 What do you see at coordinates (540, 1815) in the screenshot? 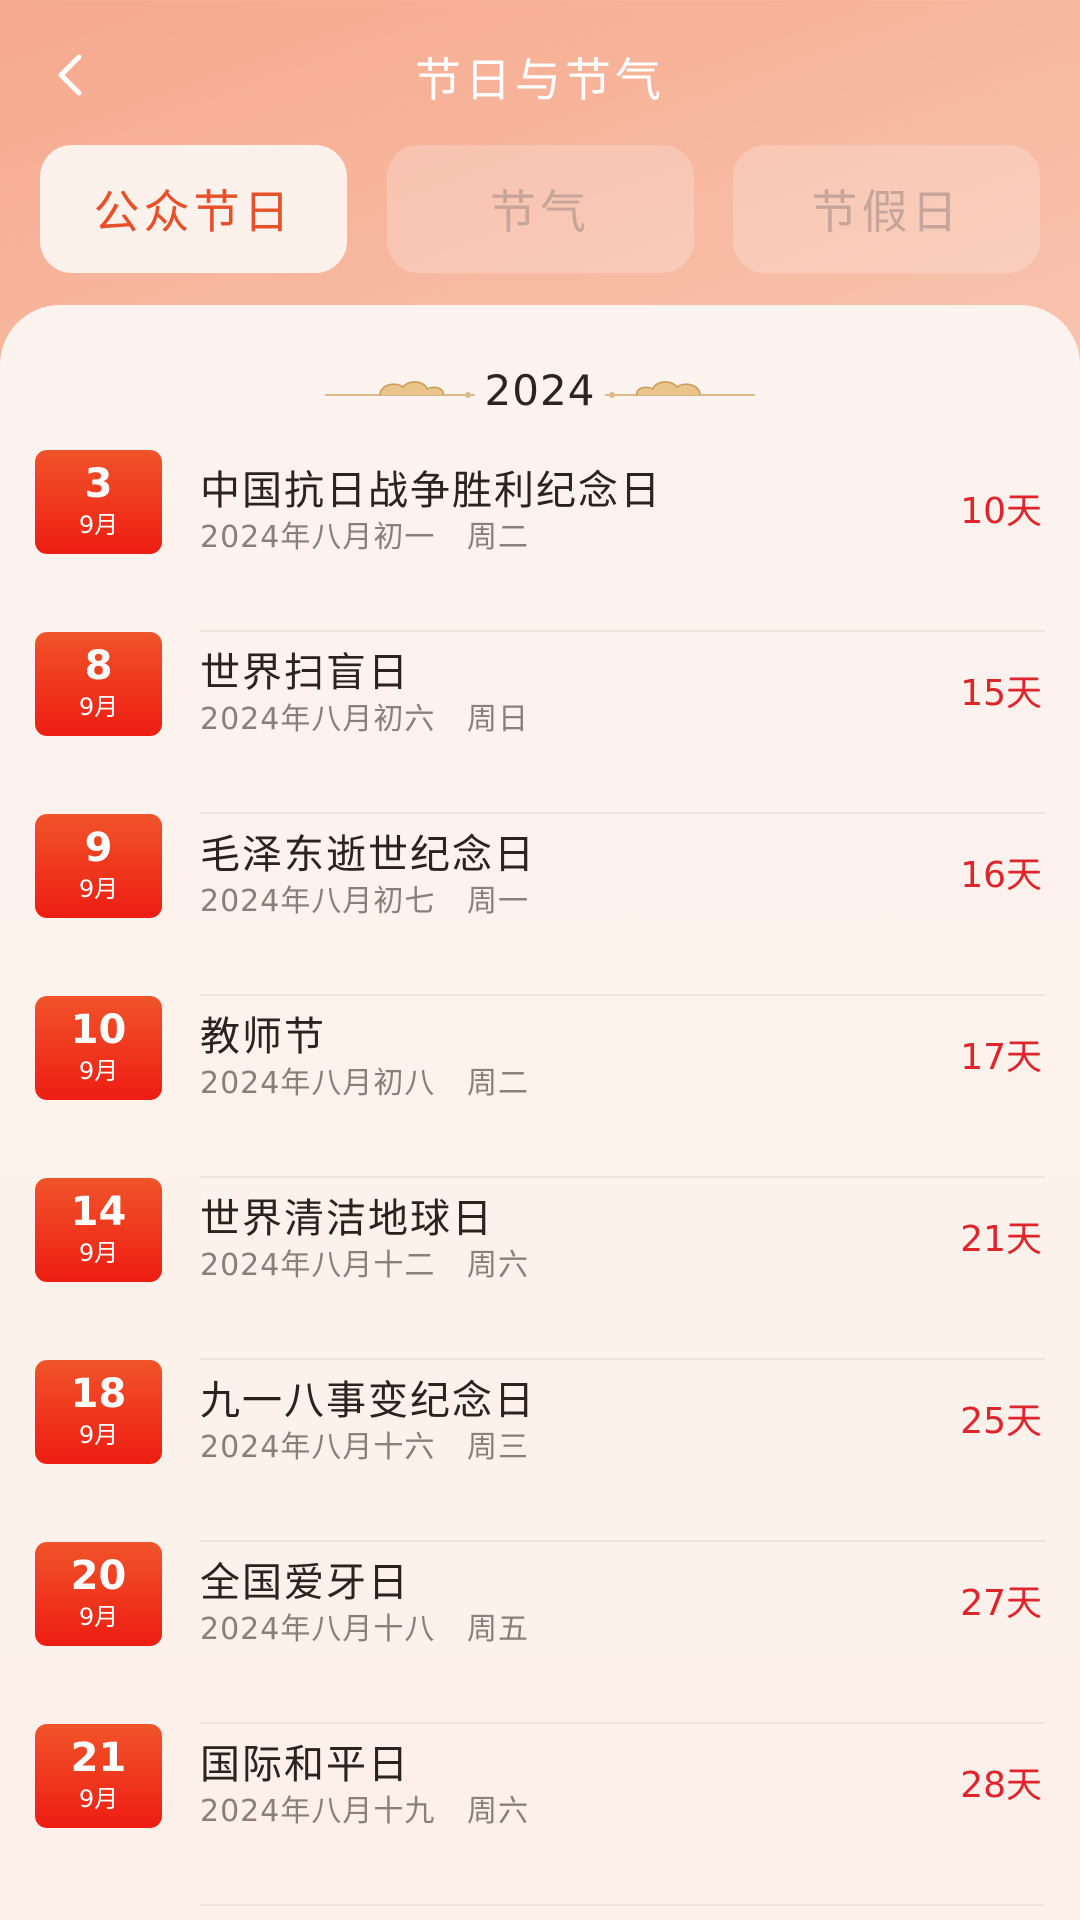
I see `list-item: 21 9月 国际和平日 2024年八月十九 周六 28天` at bounding box center [540, 1815].